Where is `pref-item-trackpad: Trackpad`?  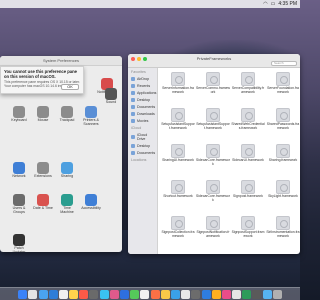
pref-item-trackpad: Trackpad is located at coordinates (67, 114).